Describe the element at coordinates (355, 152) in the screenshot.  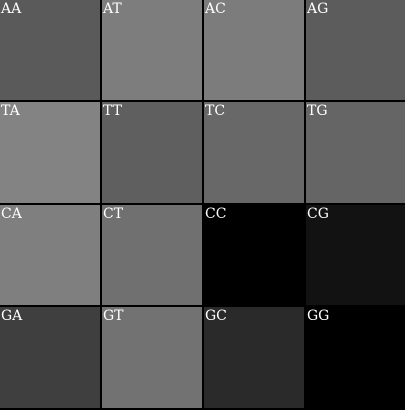
I see `grid-cell-tg: TG` at that location.